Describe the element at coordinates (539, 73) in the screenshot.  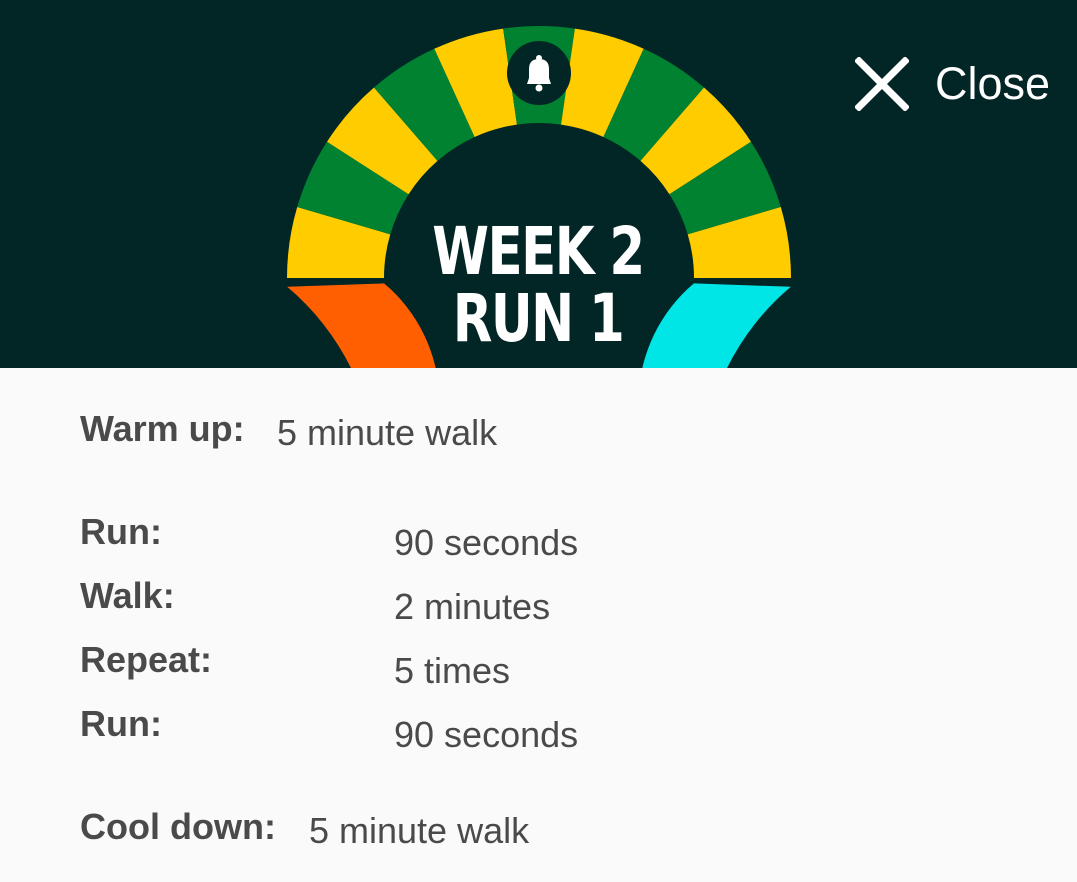
I see `bell-badge` at that location.